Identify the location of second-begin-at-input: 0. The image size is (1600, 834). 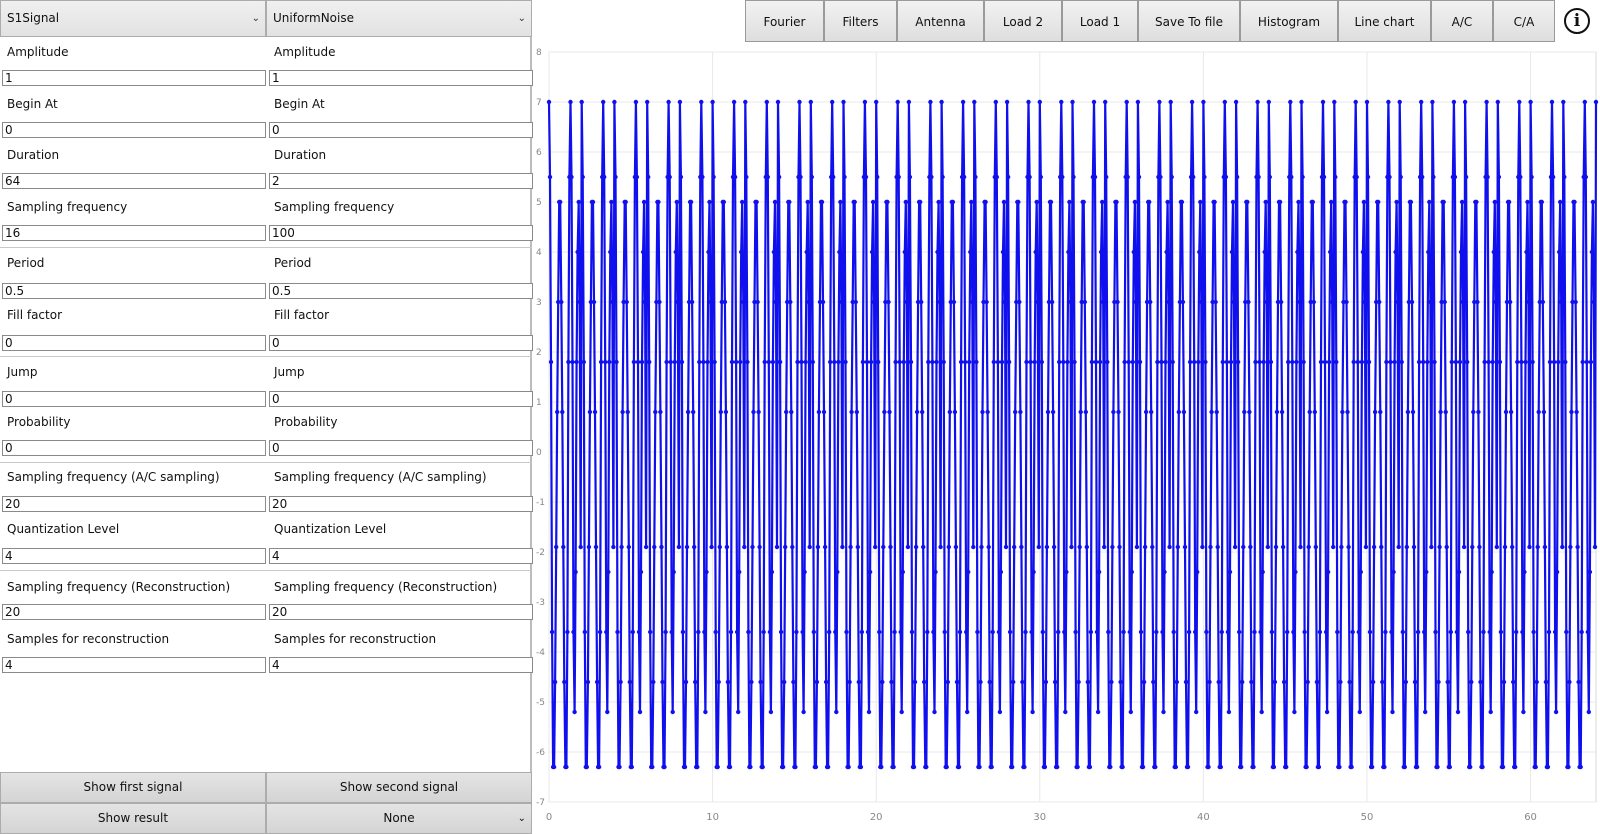
(401, 130).